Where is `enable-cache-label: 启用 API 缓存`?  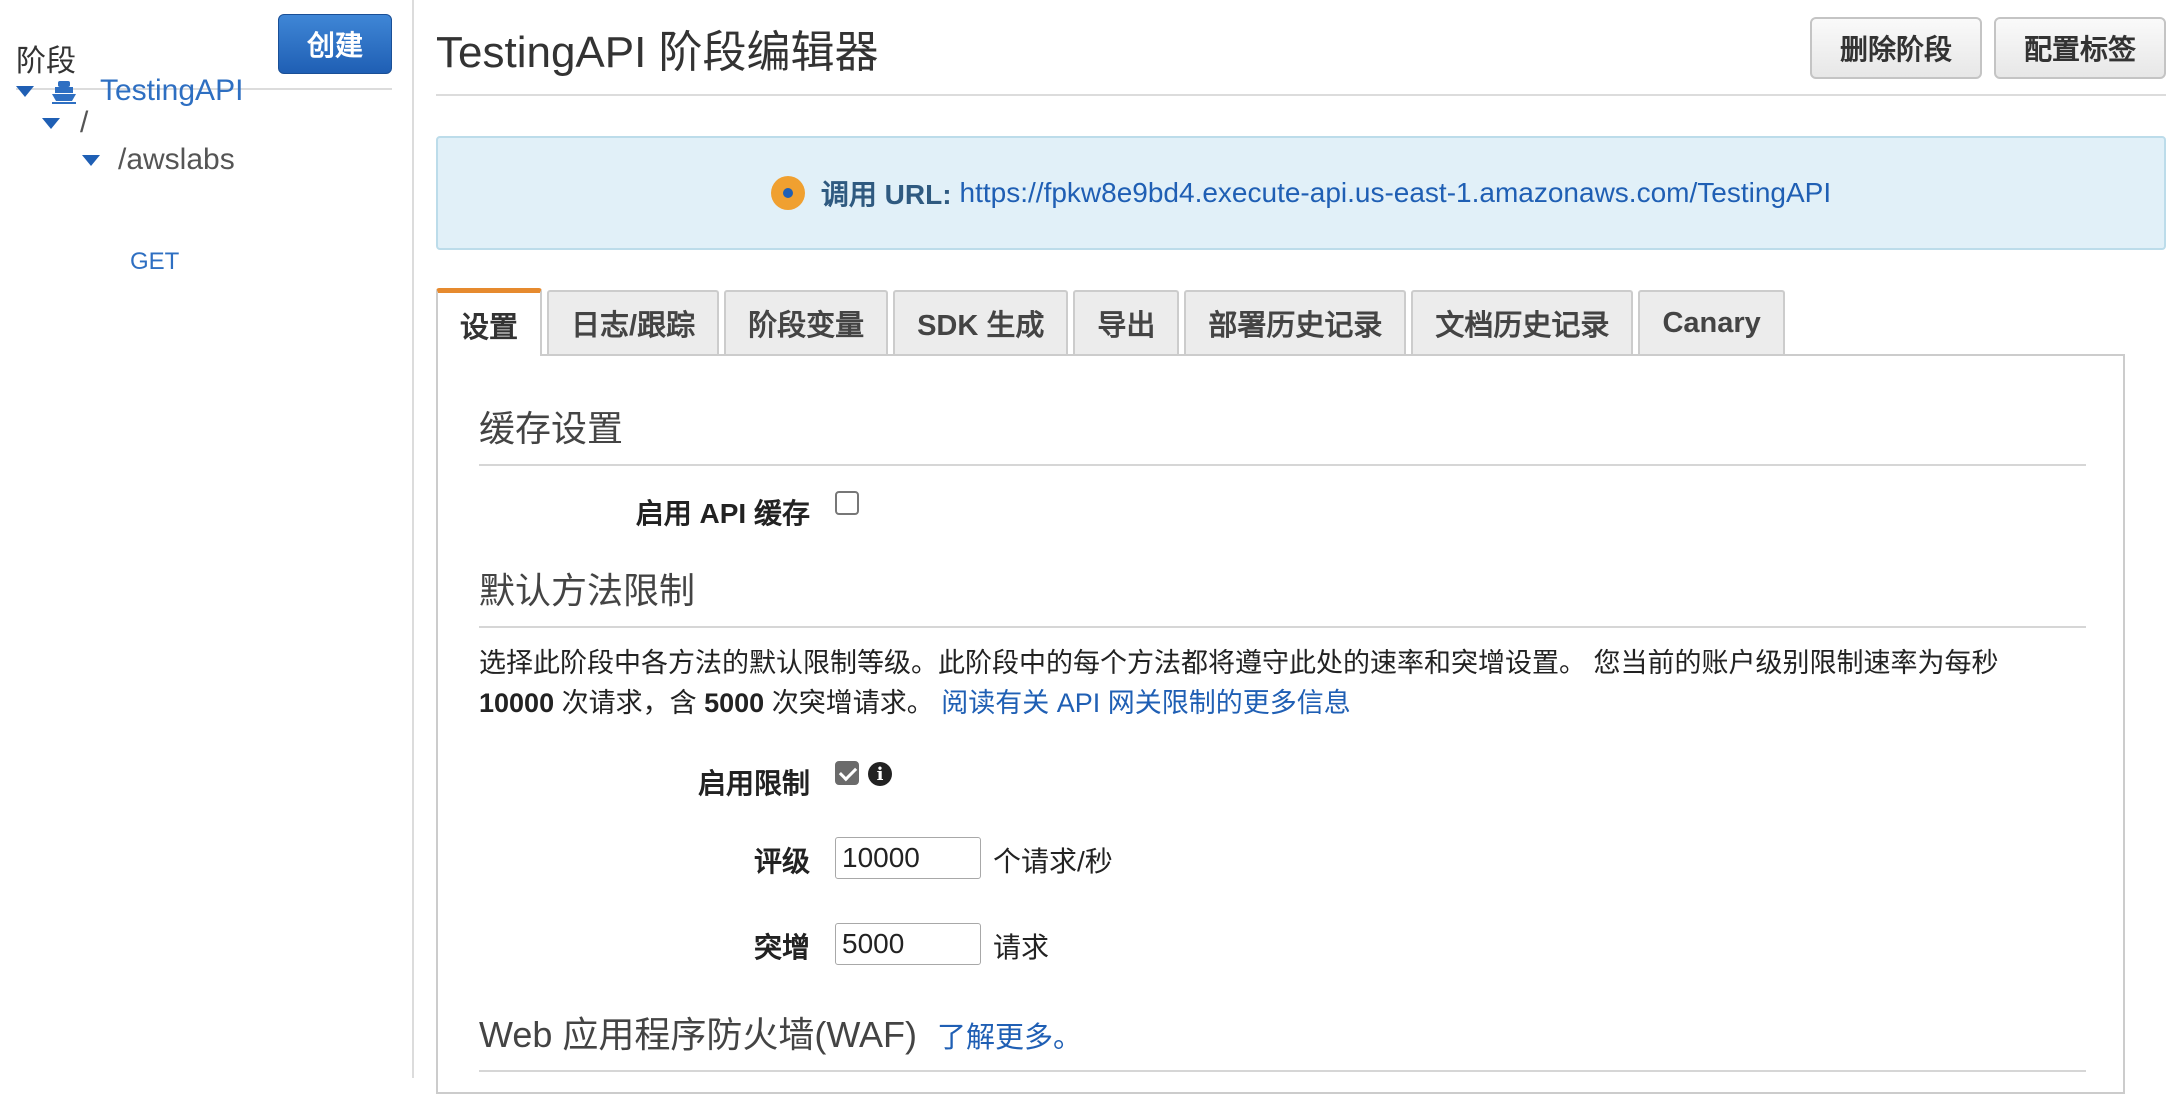 enable-cache-label: 启用 API 缓存 is located at coordinates (722, 513).